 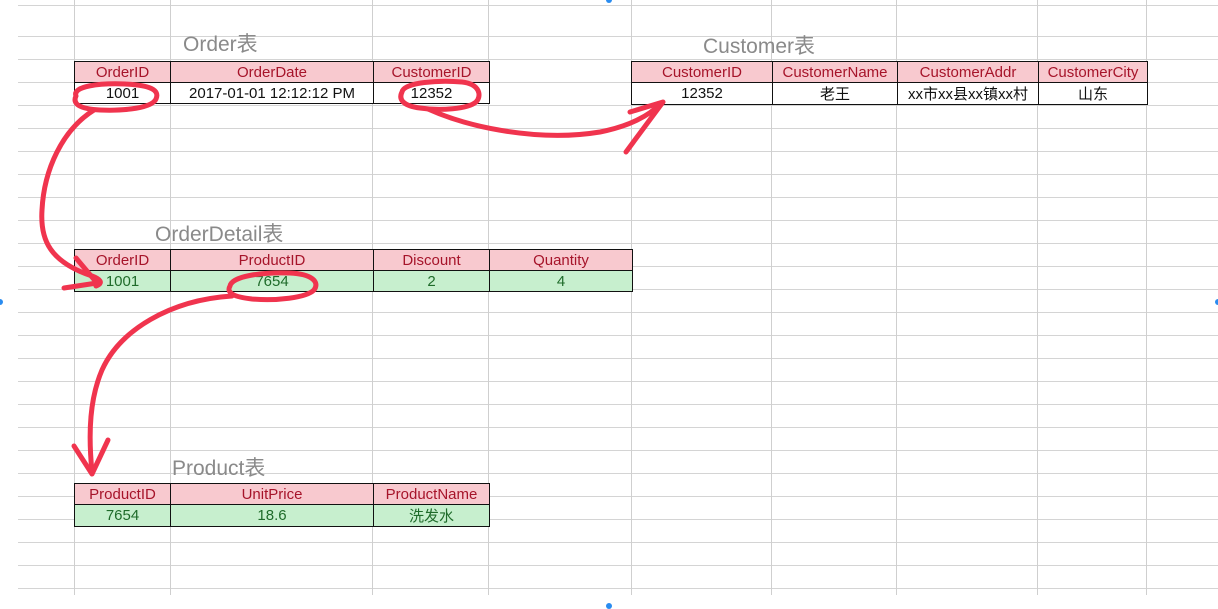 I want to click on data-cell: 2, so click(x=431, y=281).